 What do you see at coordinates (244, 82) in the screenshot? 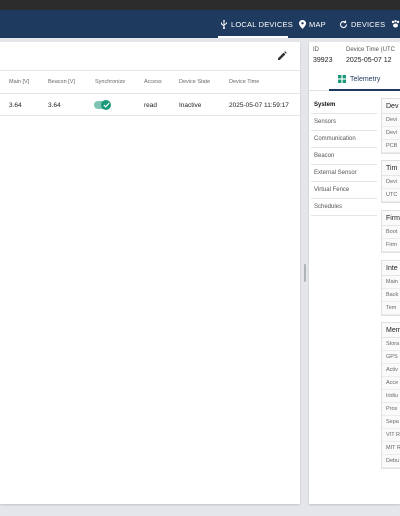
I see `column-header-device-time: Device Time` at bounding box center [244, 82].